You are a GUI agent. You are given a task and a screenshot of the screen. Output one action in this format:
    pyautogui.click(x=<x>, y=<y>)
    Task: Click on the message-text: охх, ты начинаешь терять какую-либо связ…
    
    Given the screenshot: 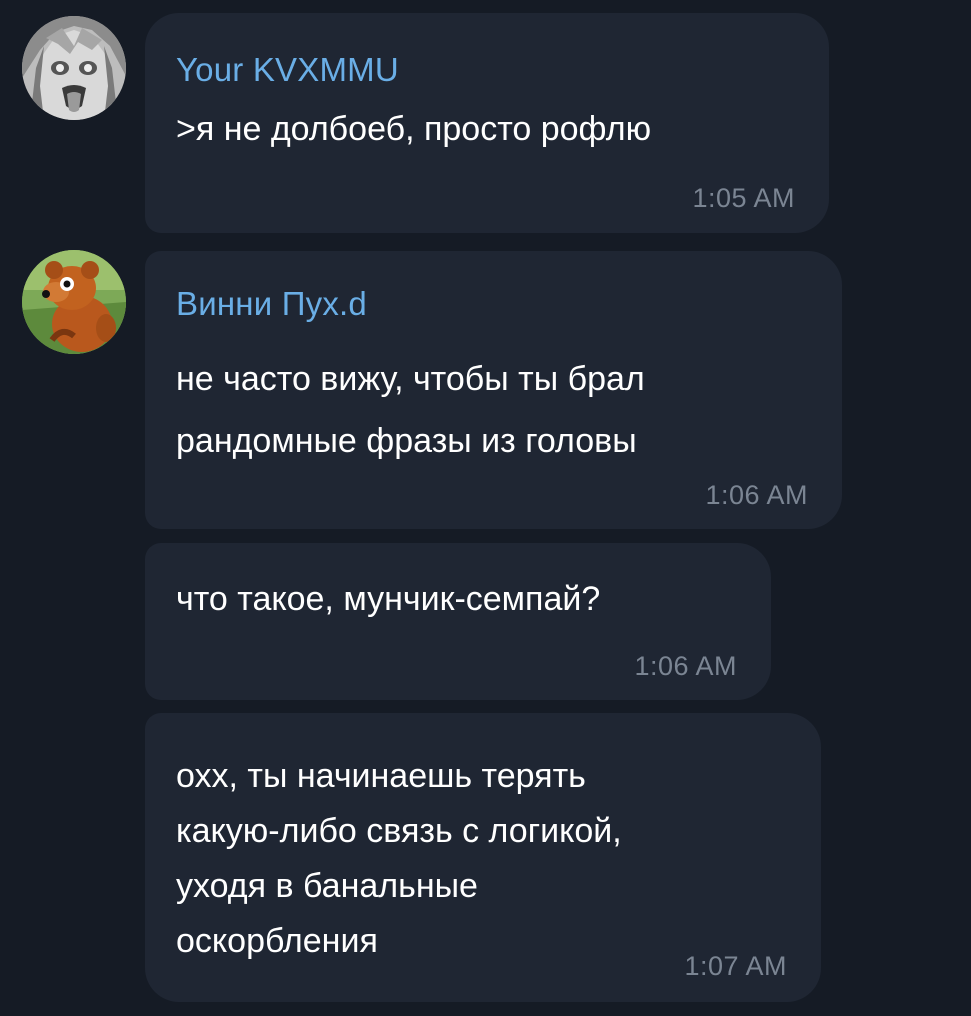 What is the action you would take?
    pyautogui.click(x=399, y=859)
    